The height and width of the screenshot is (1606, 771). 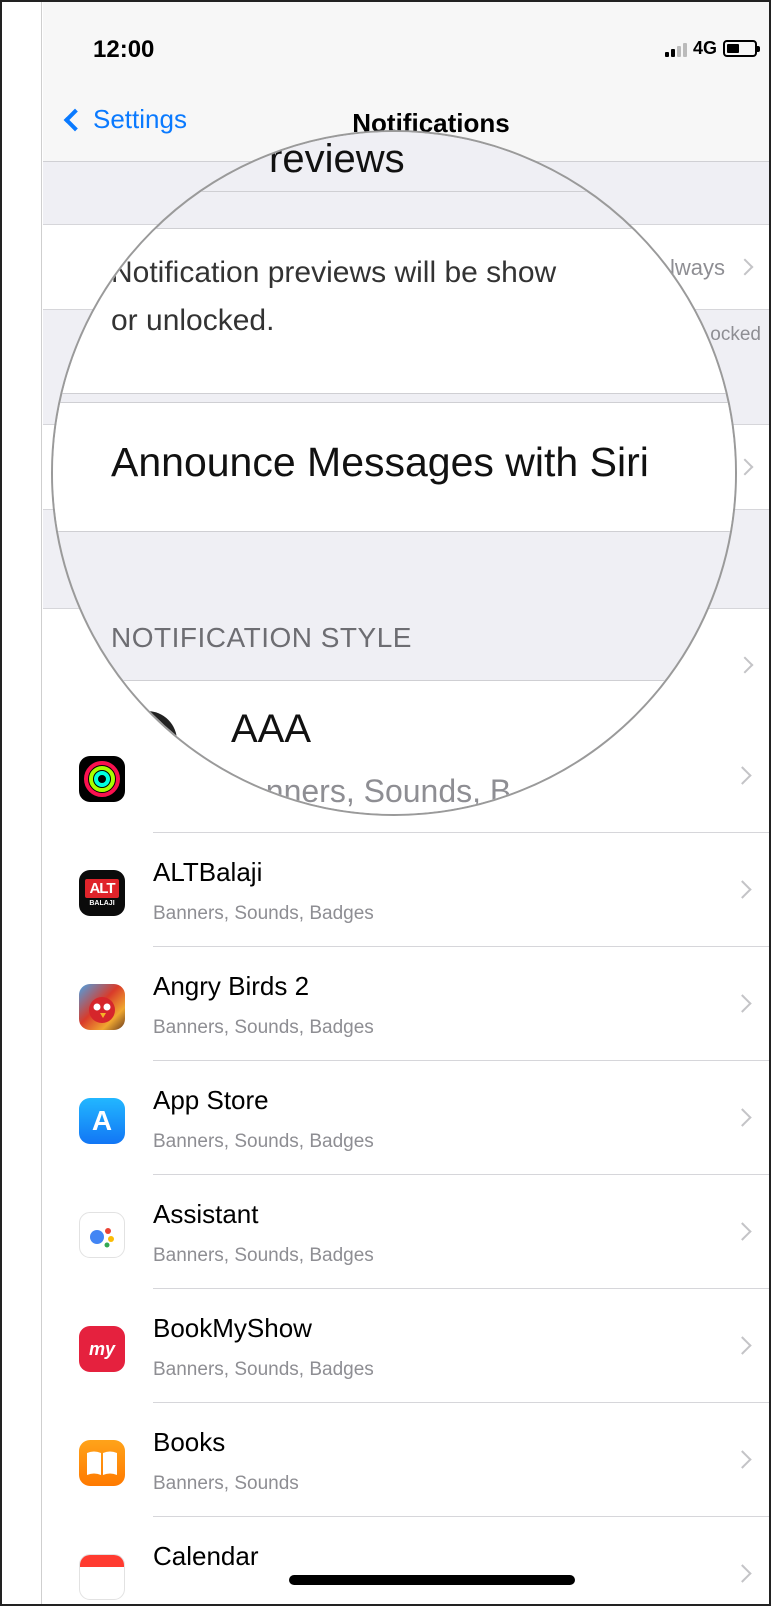 I want to click on mag-previews-section: reviews, so click(x=394, y=162).